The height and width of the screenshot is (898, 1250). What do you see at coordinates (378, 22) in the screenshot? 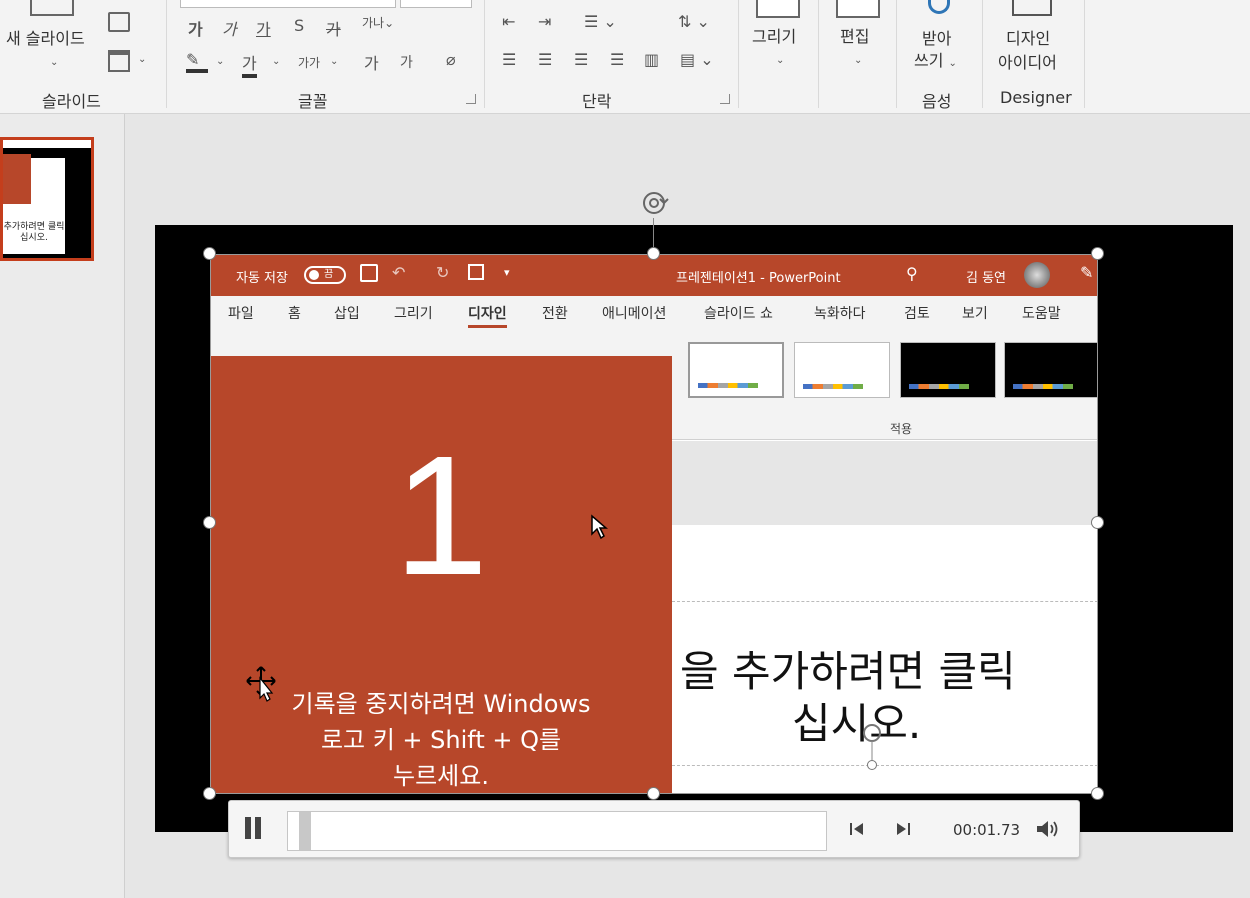
I see `char-spacing-icon: 가나⌄` at bounding box center [378, 22].